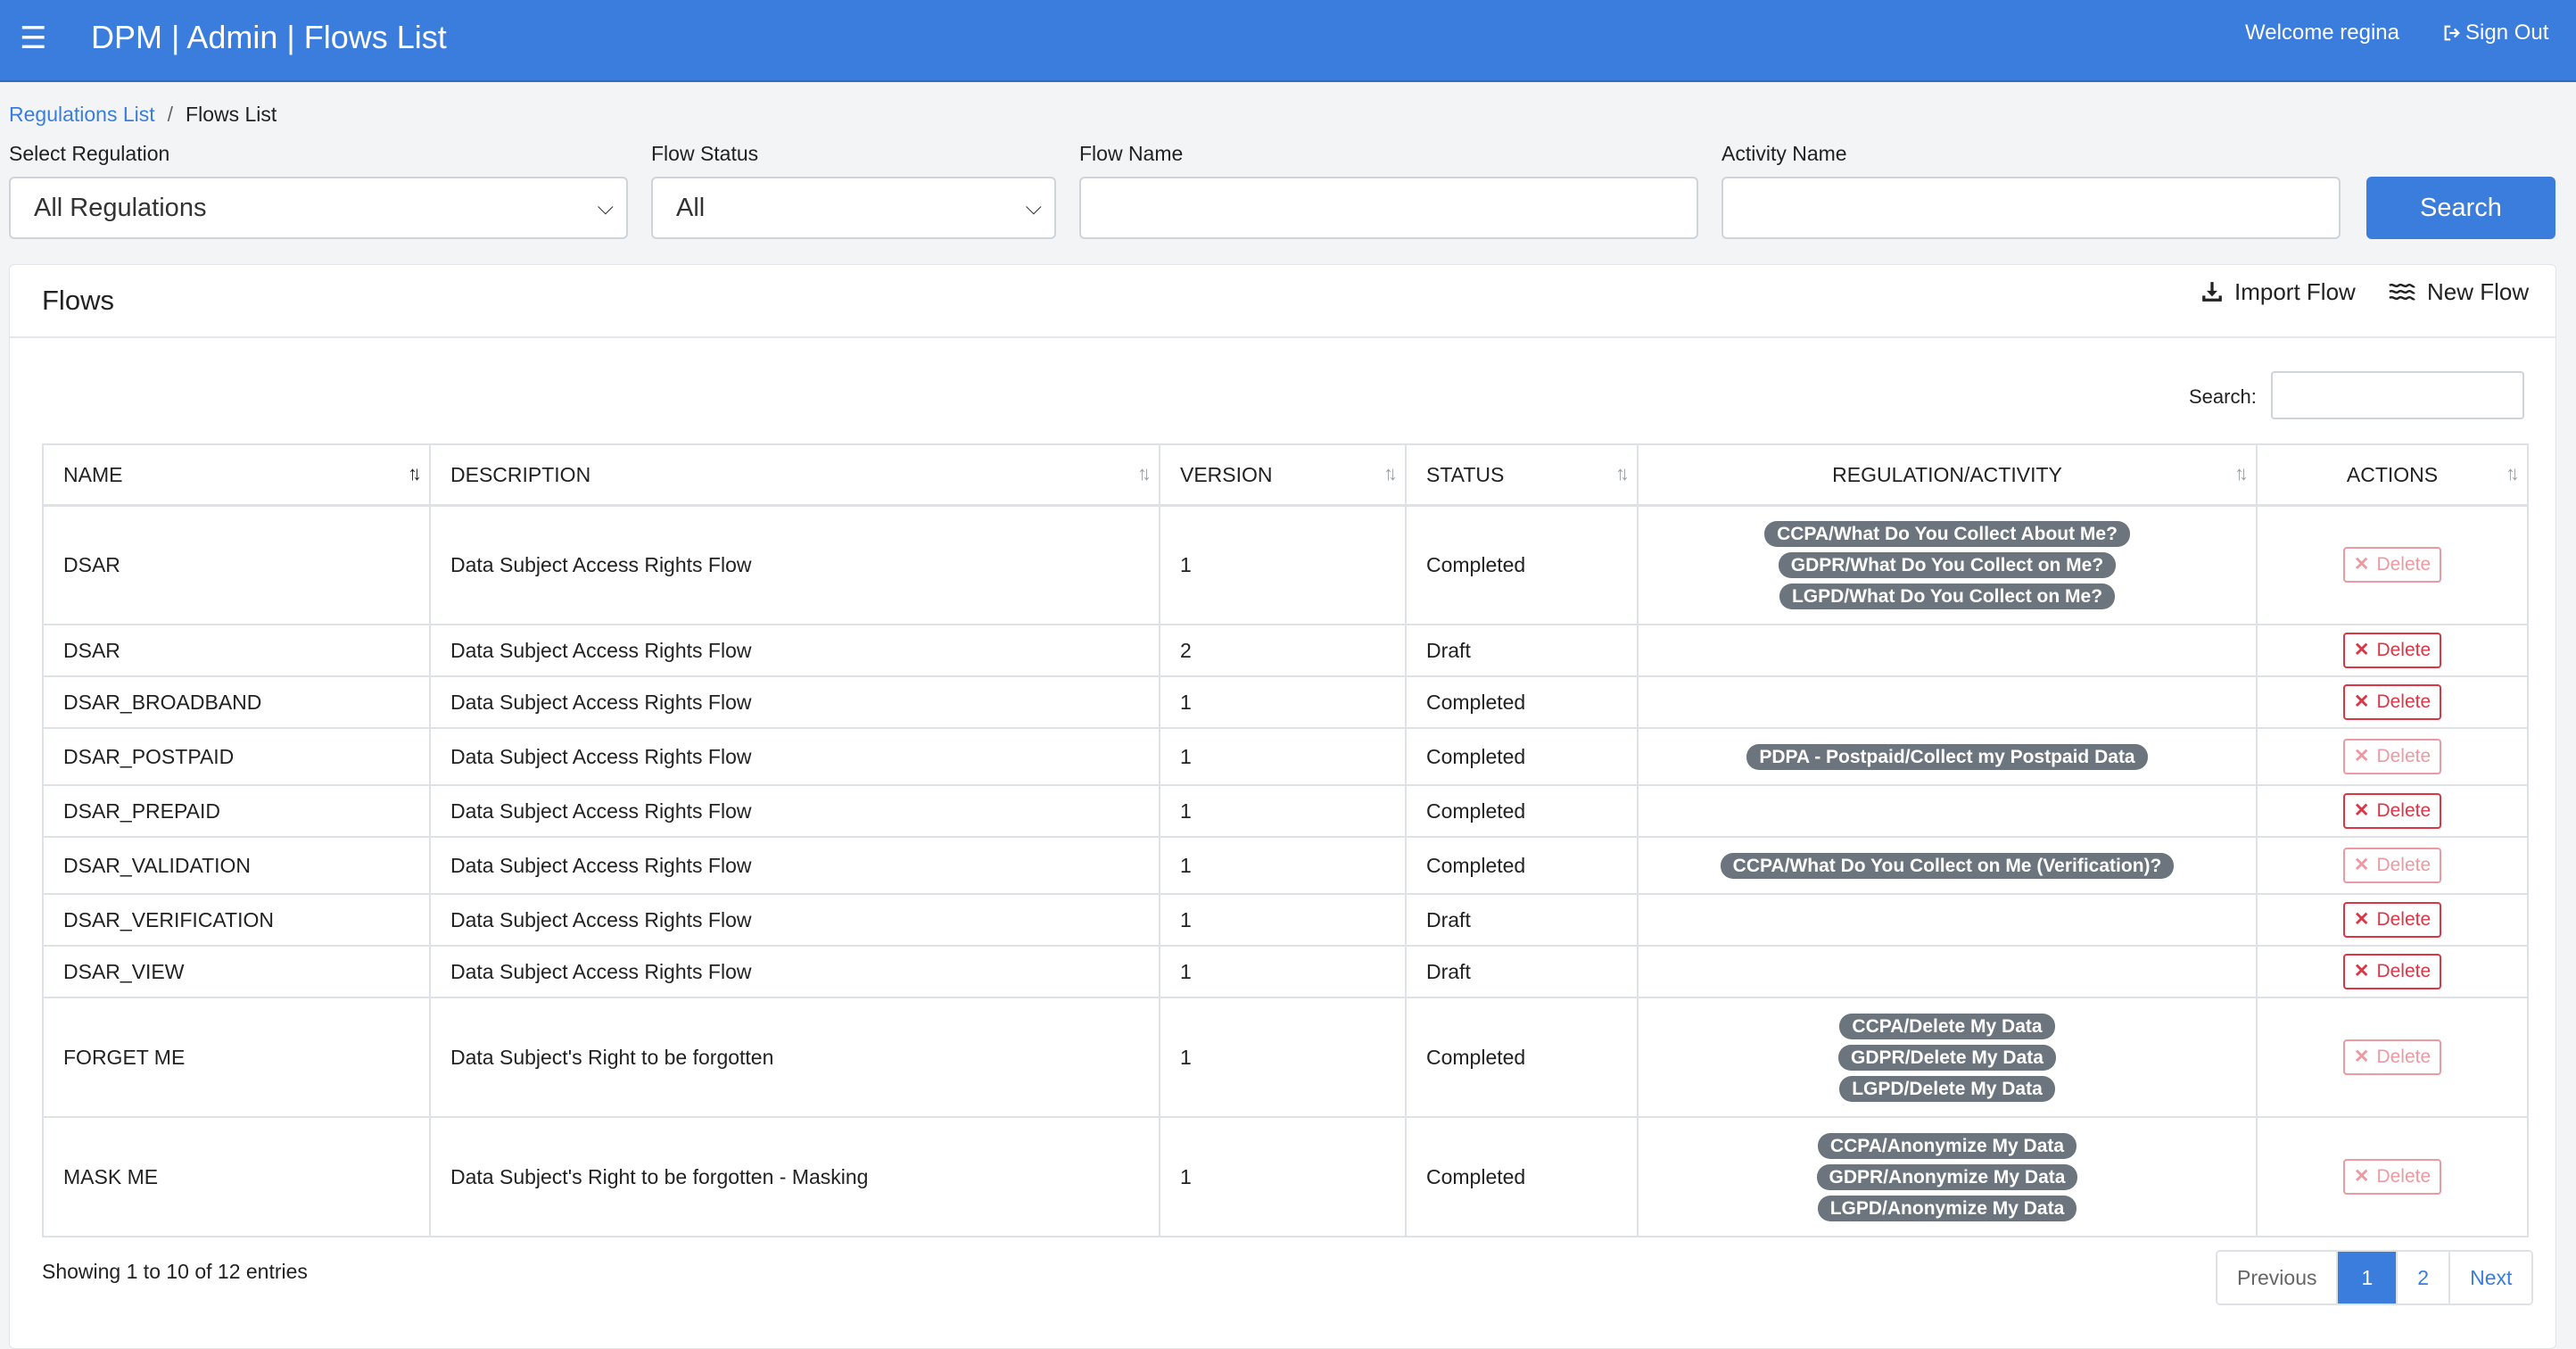 Image resolution: width=2576 pixels, height=1349 pixels. Describe the element at coordinates (1227, 474) in the screenshot. I see `column-version-label: VERSION` at that location.